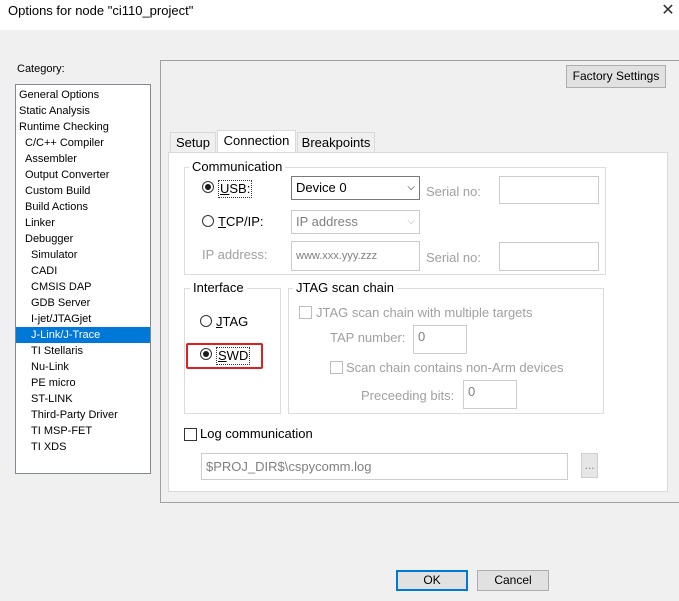 Image resolution: width=679 pixels, height=601 pixels. I want to click on category-item: Simulator, so click(83, 255).